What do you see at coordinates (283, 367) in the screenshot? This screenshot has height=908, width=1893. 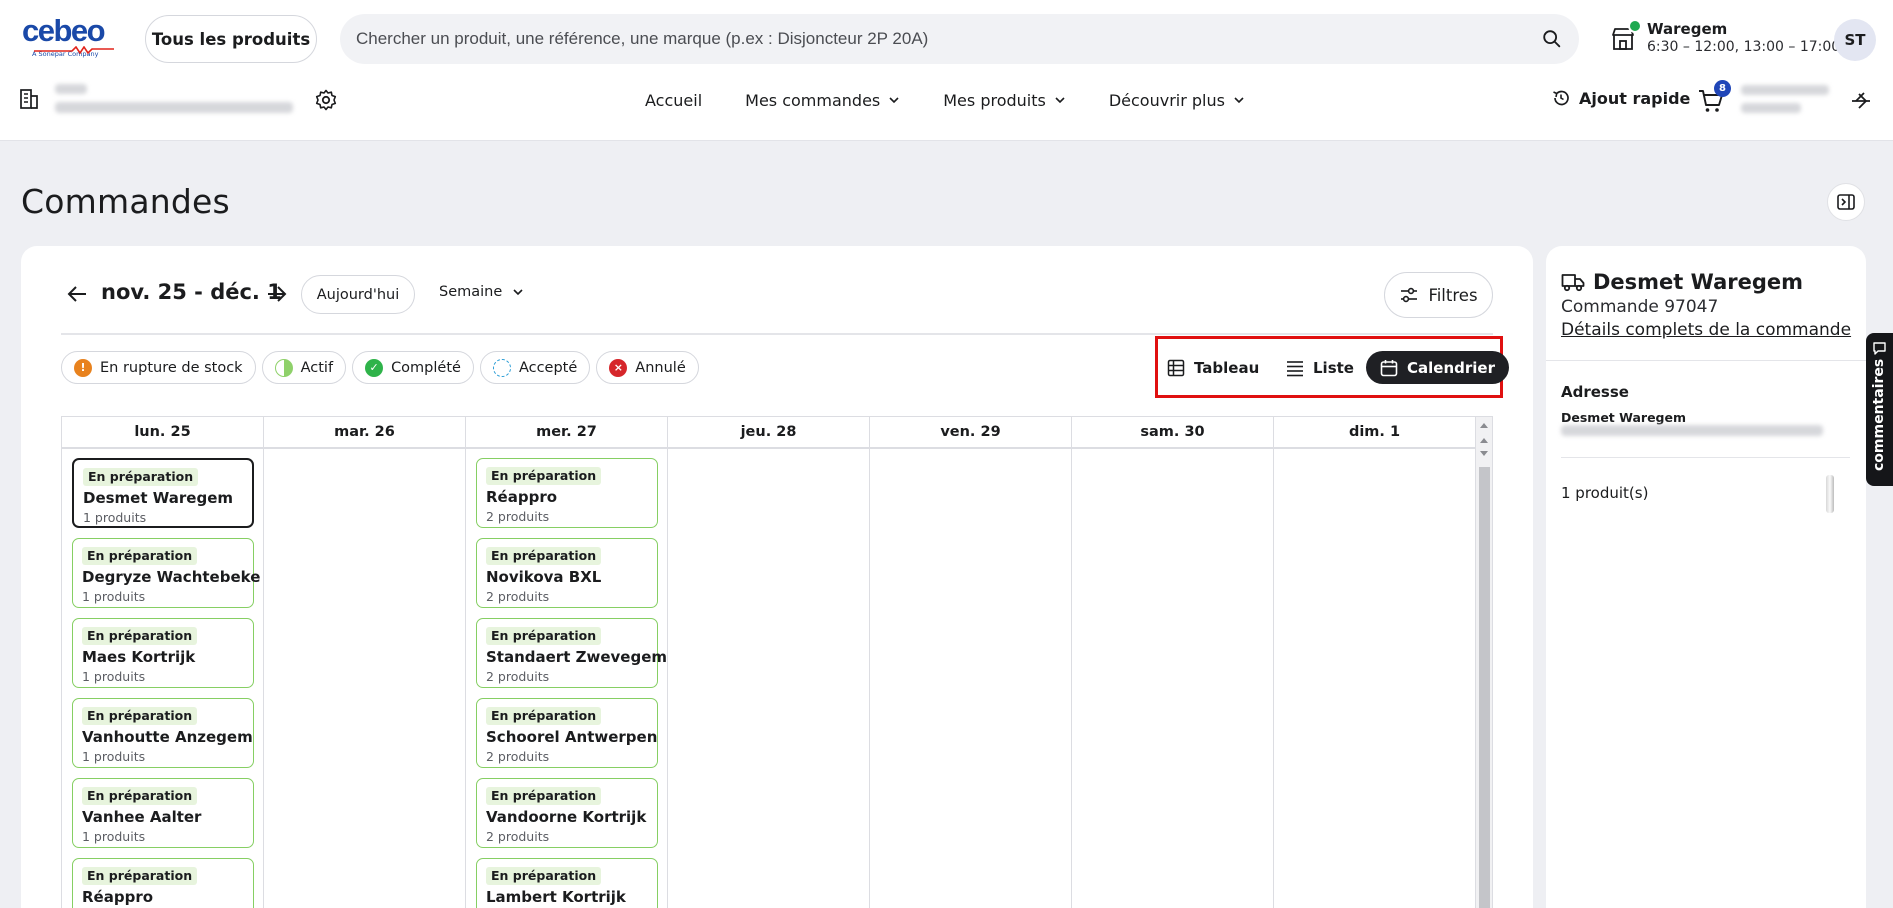 I see `half-circle-icon` at bounding box center [283, 367].